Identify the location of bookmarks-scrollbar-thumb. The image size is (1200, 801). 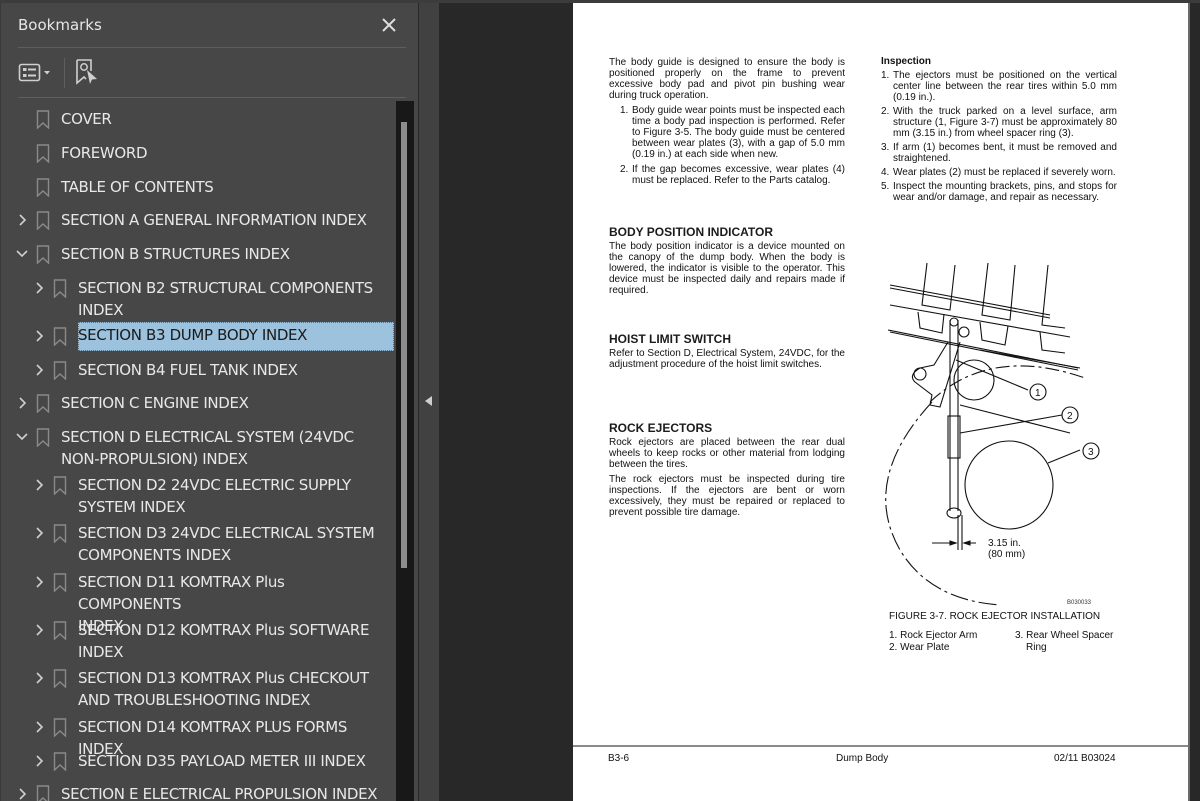
(404, 345).